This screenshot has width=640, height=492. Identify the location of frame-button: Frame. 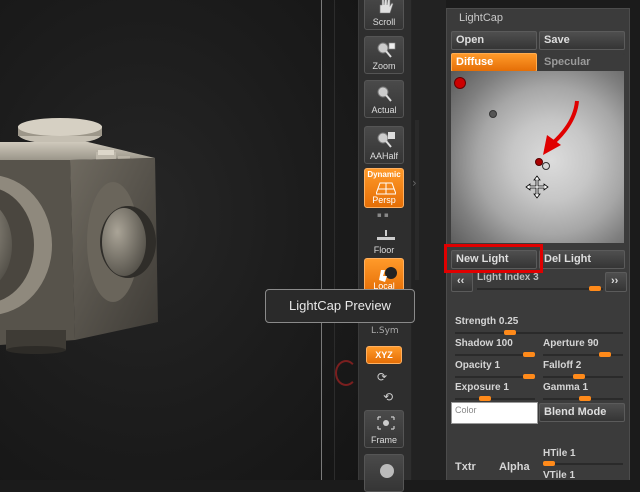
(384, 429).